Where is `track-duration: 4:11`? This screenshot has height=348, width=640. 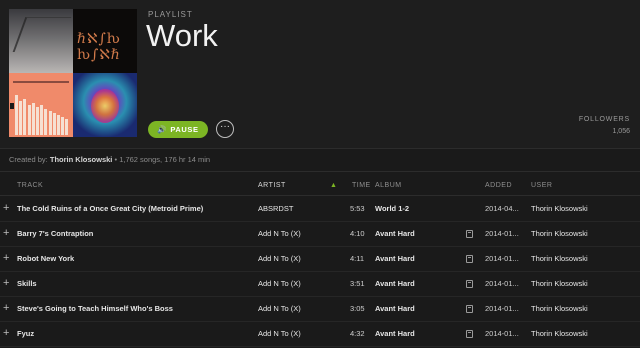
track-duration: 4:11 is located at coordinates (357, 258).